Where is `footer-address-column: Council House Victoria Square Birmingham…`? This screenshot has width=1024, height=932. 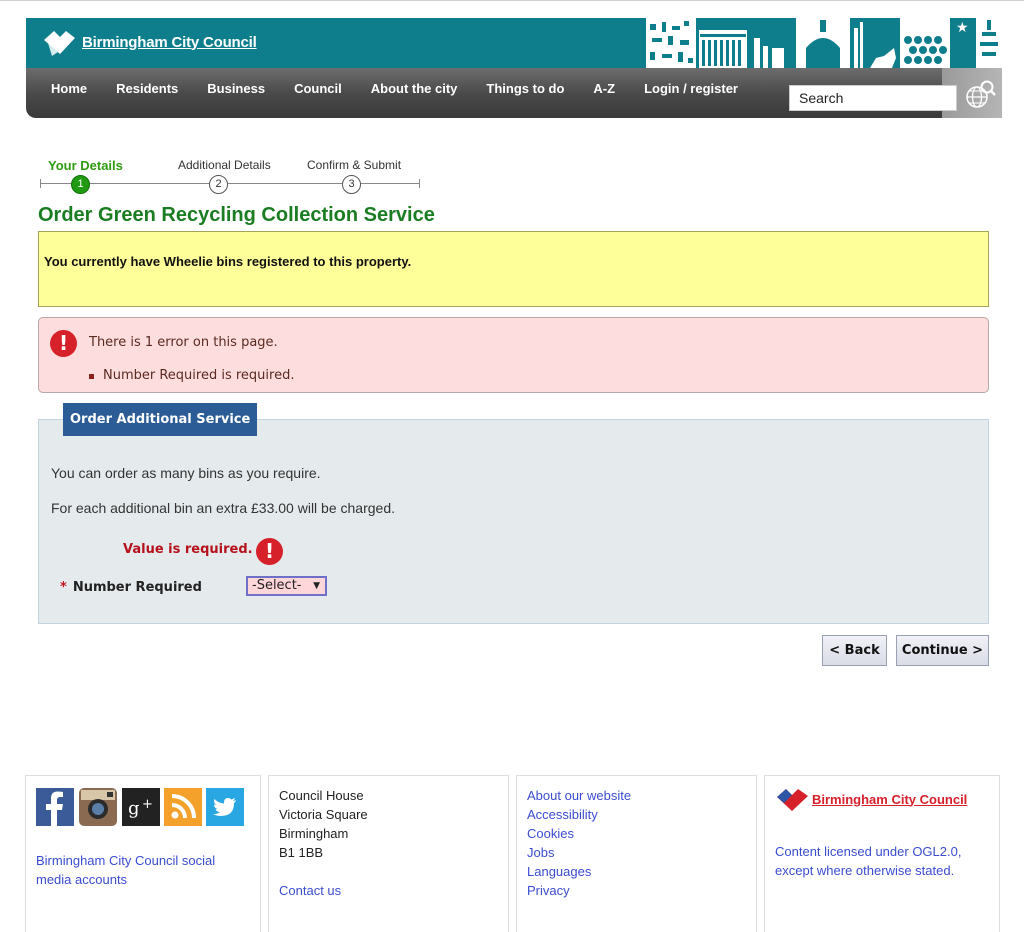 footer-address-column: Council House Victoria Square Birmingham… is located at coordinates (388, 853).